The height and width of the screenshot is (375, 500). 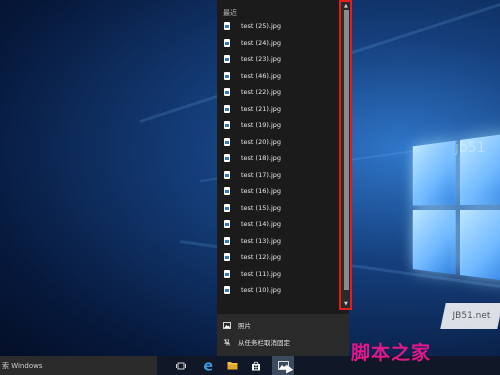 I want to click on jumplist-footer: 照片 从任务栏取消固定, so click(x=283, y=335).